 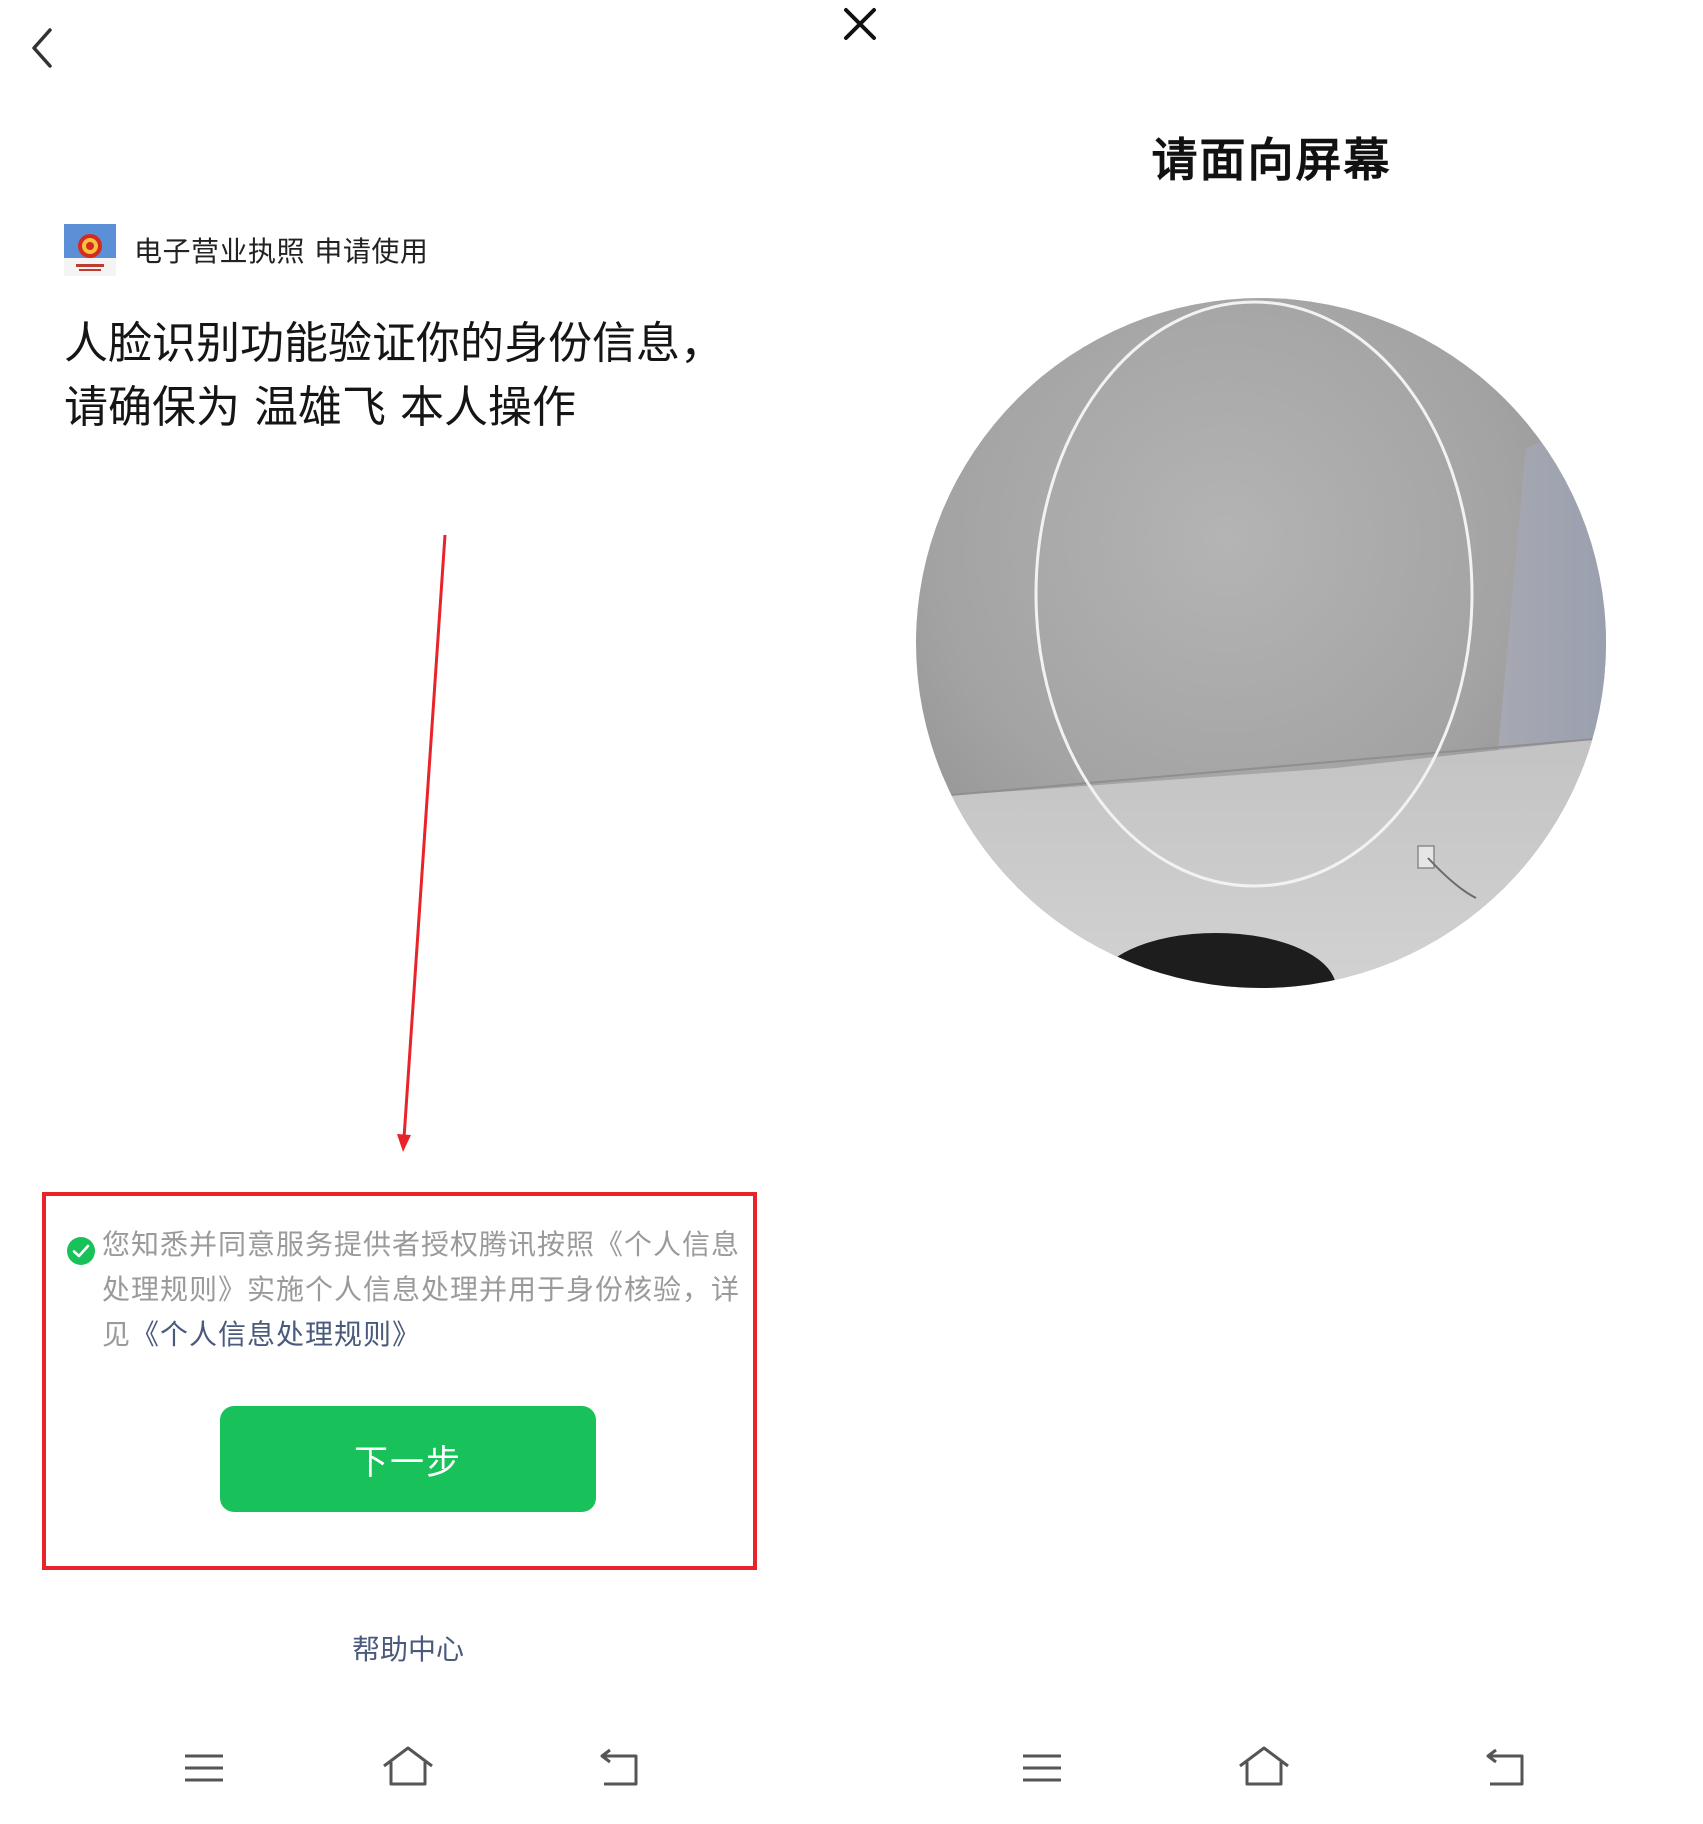 I want to click on system-nav-bar-right, so click(x=1271, y=1772).